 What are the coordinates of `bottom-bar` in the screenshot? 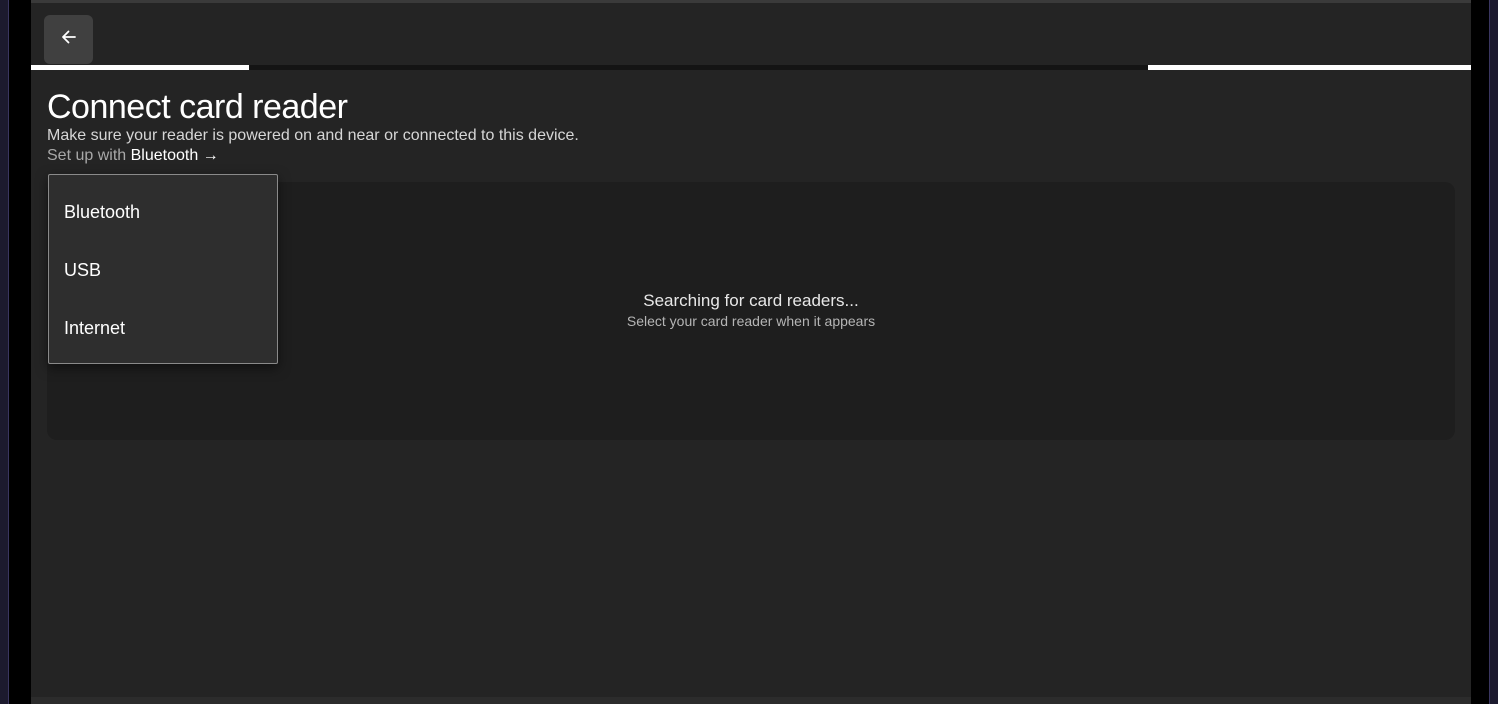 It's located at (751, 700).